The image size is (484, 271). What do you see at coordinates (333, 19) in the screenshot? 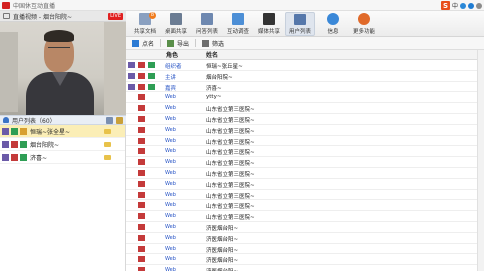
I see `info-icon` at bounding box center [333, 19].